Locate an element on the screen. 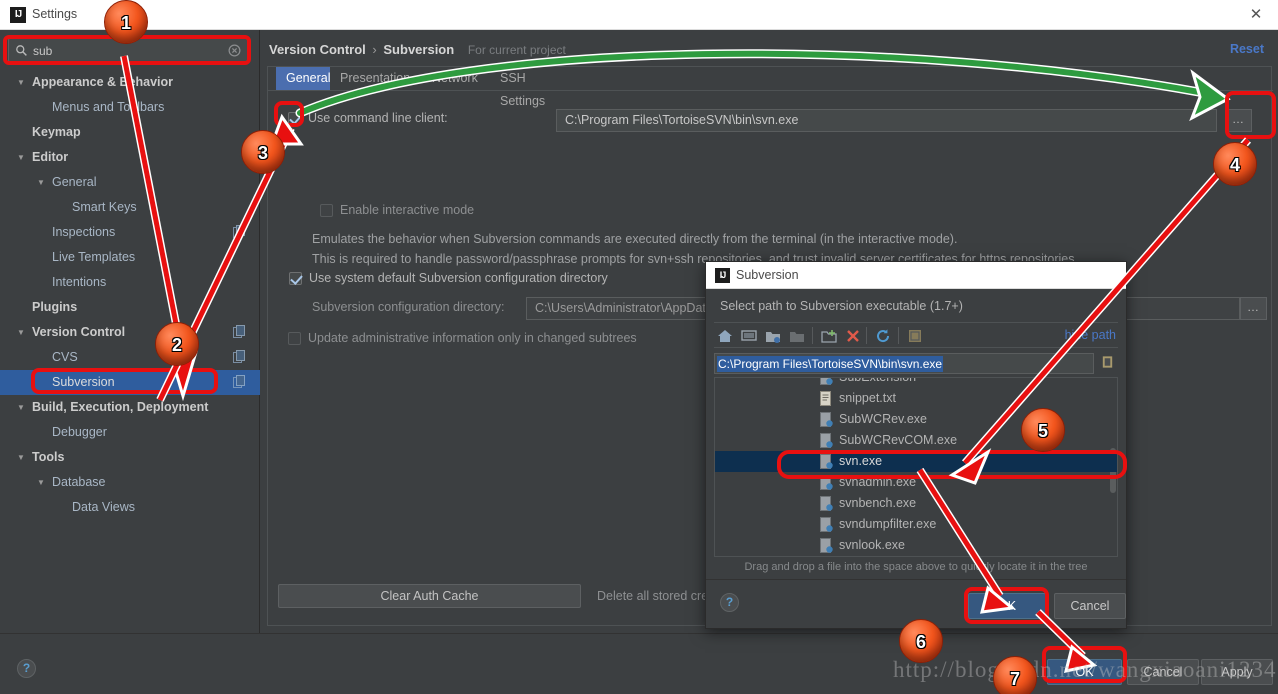 This screenshot has width=1278, height=694. dialog-toolbar: hide path is located at coordinates (916, 335).